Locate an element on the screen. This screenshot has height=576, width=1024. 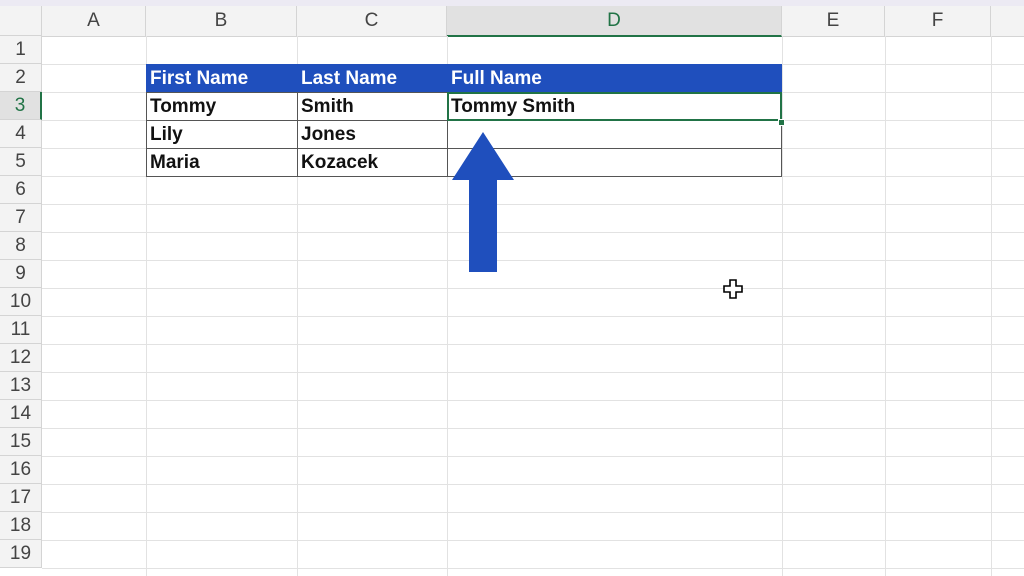
row-header-9: 9 is located at coordinates (21, 274).